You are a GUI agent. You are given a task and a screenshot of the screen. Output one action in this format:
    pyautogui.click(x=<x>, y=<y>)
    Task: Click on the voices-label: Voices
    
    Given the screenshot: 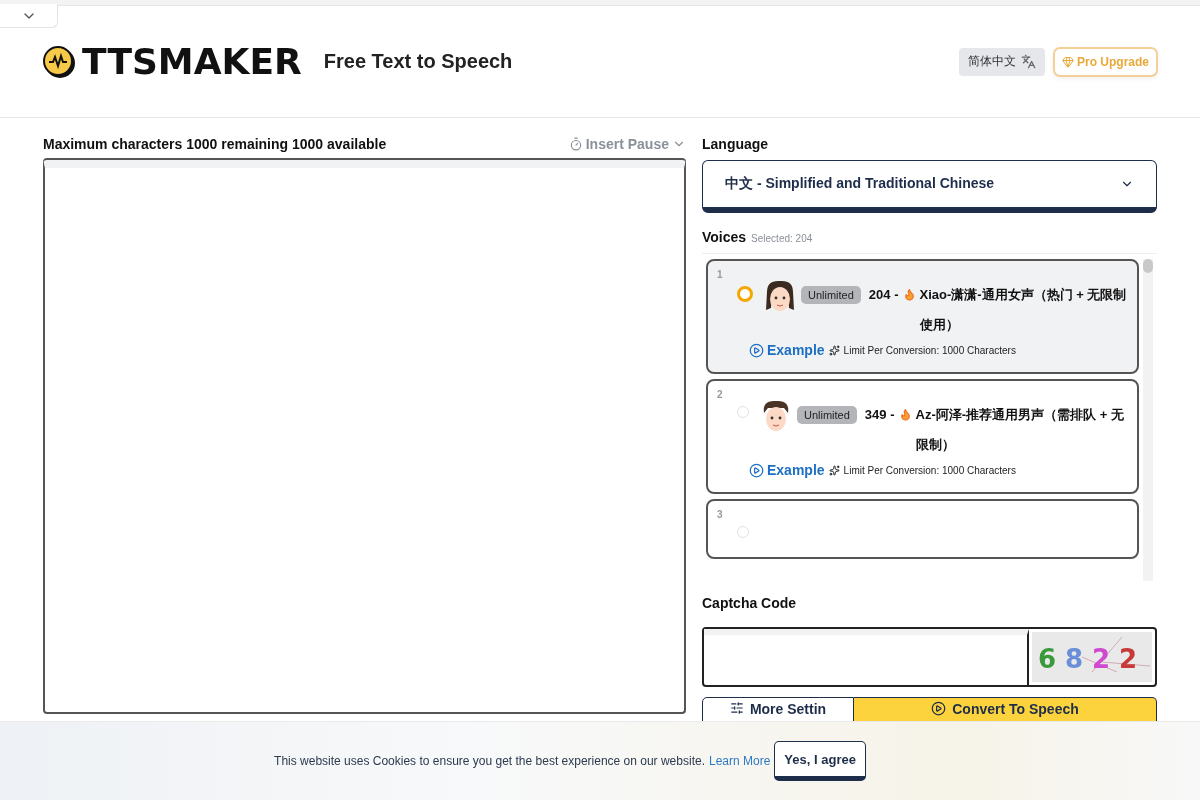 What is the action you would take?
    pyautogui.click(x=724, y=237)
    